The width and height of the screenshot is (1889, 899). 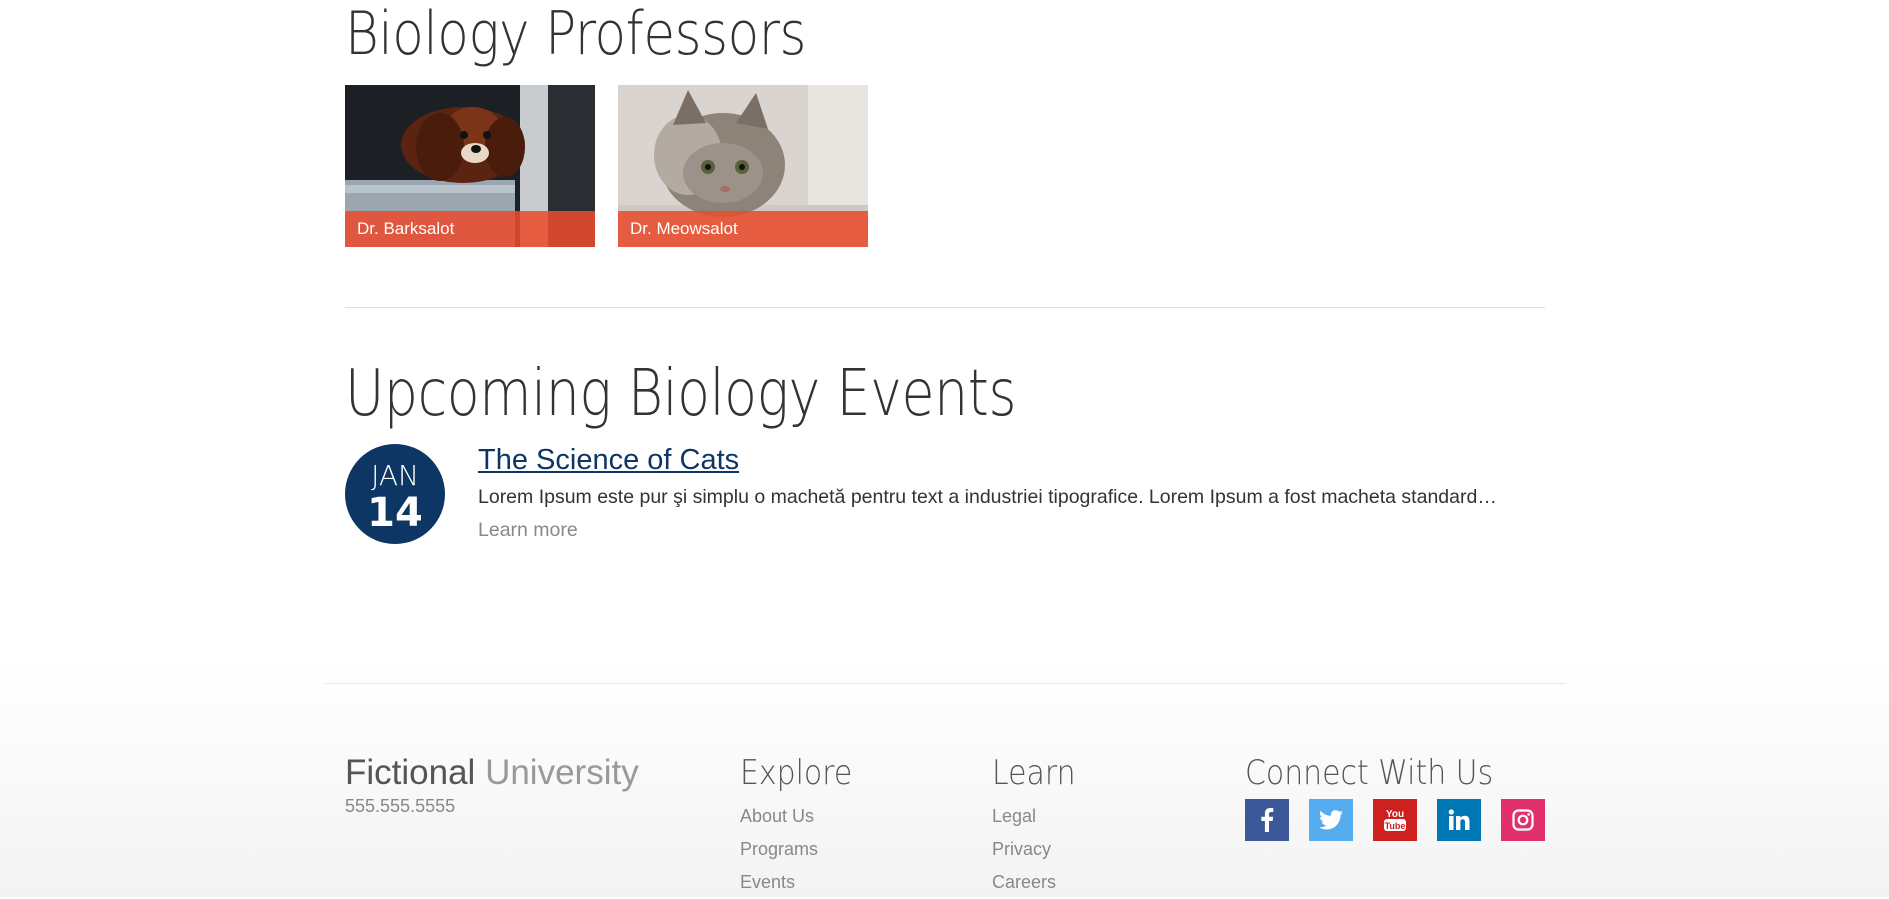 What do you see at coordinates (562, 772) in the screenshot?
I see `brand-light: University` at bounding box center [562, 772].